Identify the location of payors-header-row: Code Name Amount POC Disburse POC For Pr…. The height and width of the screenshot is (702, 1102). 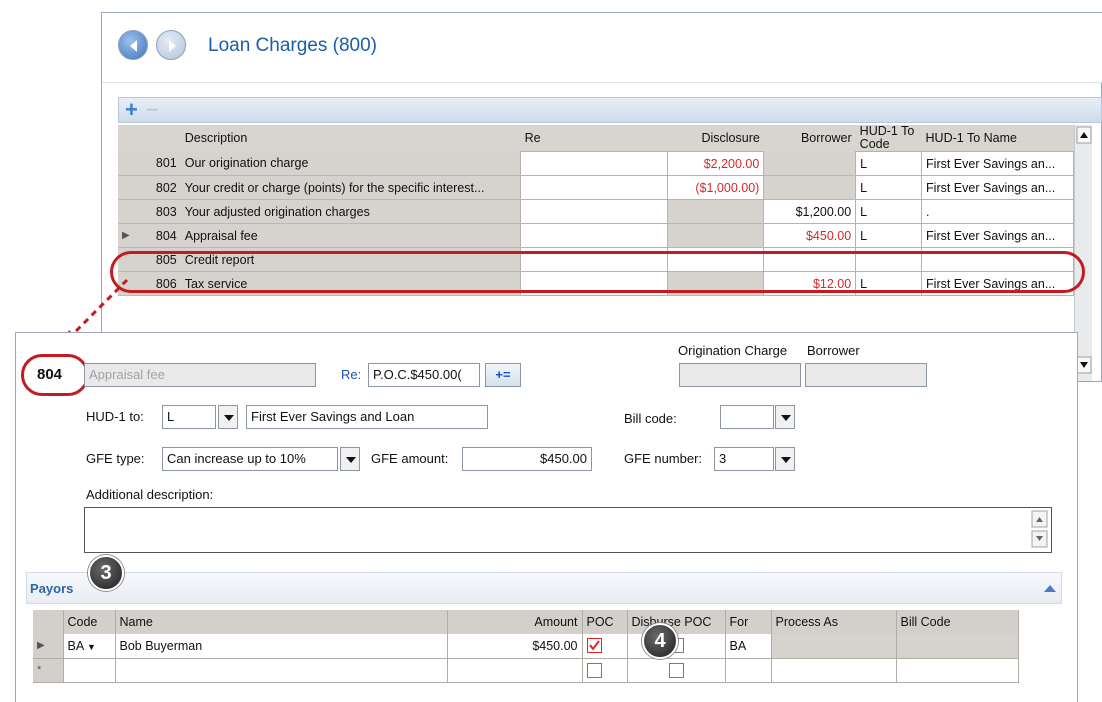
(526, 622).